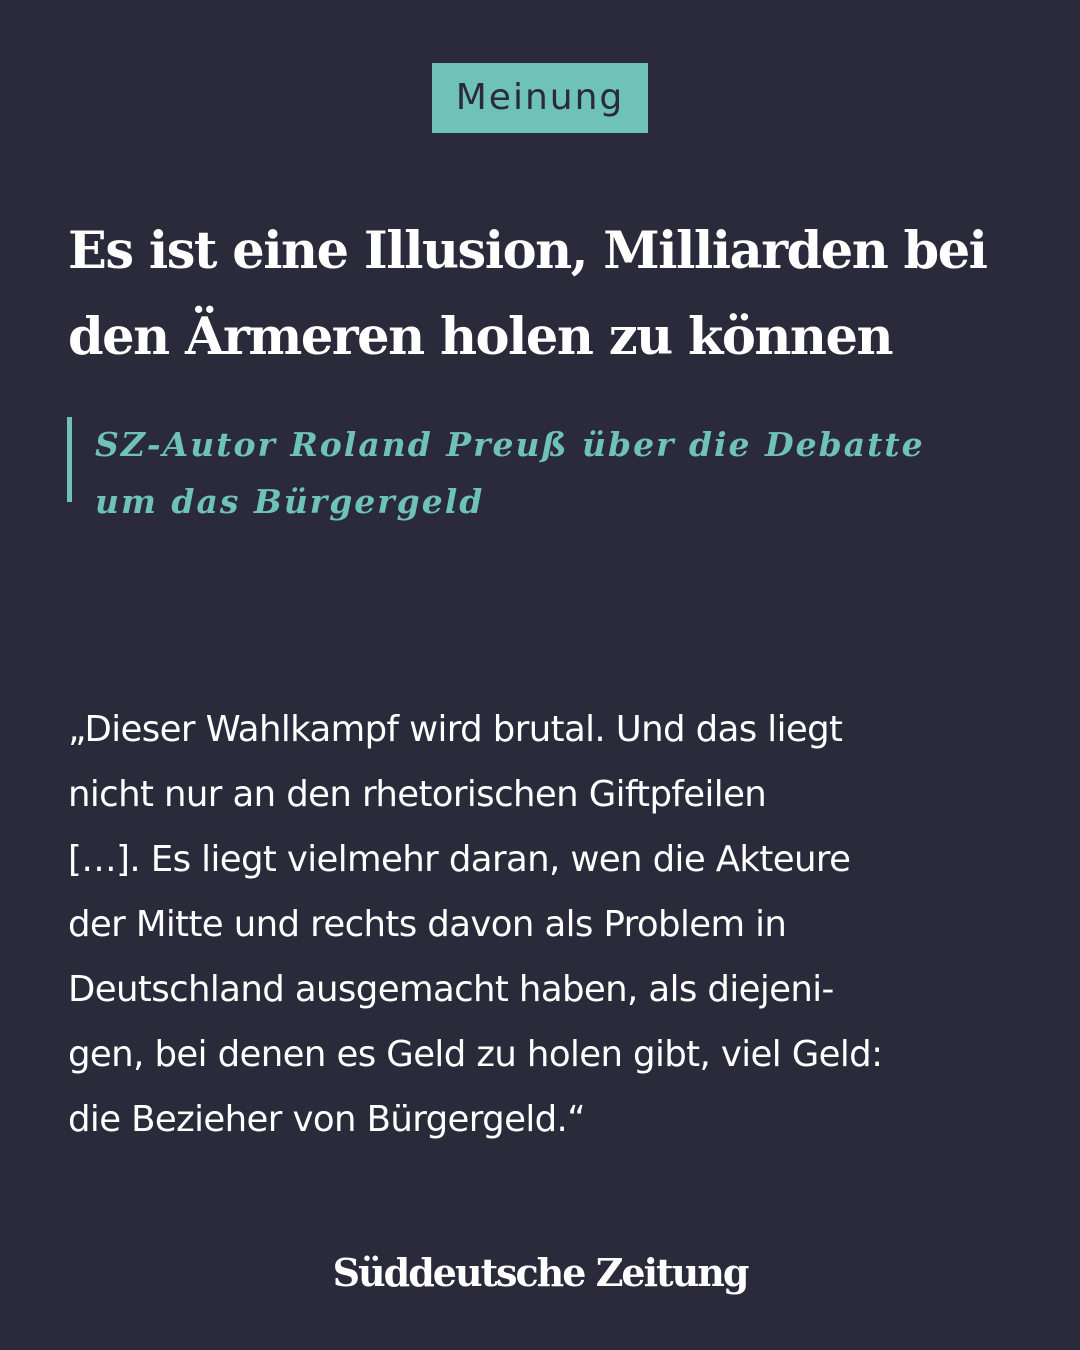 The image size is (1080, 1350). I want to click on category-badge: Meinung, so click(540, 98).